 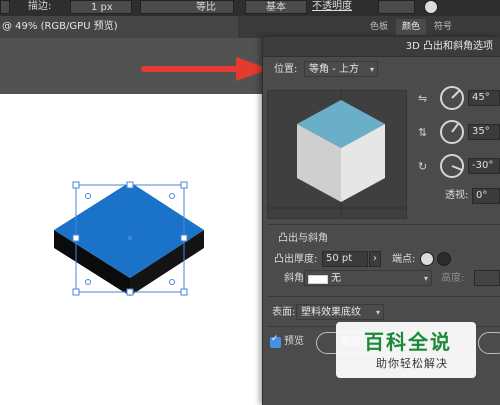 I want to click on rotate-z-axis-icon: ↻, so click(x=423, y=166).